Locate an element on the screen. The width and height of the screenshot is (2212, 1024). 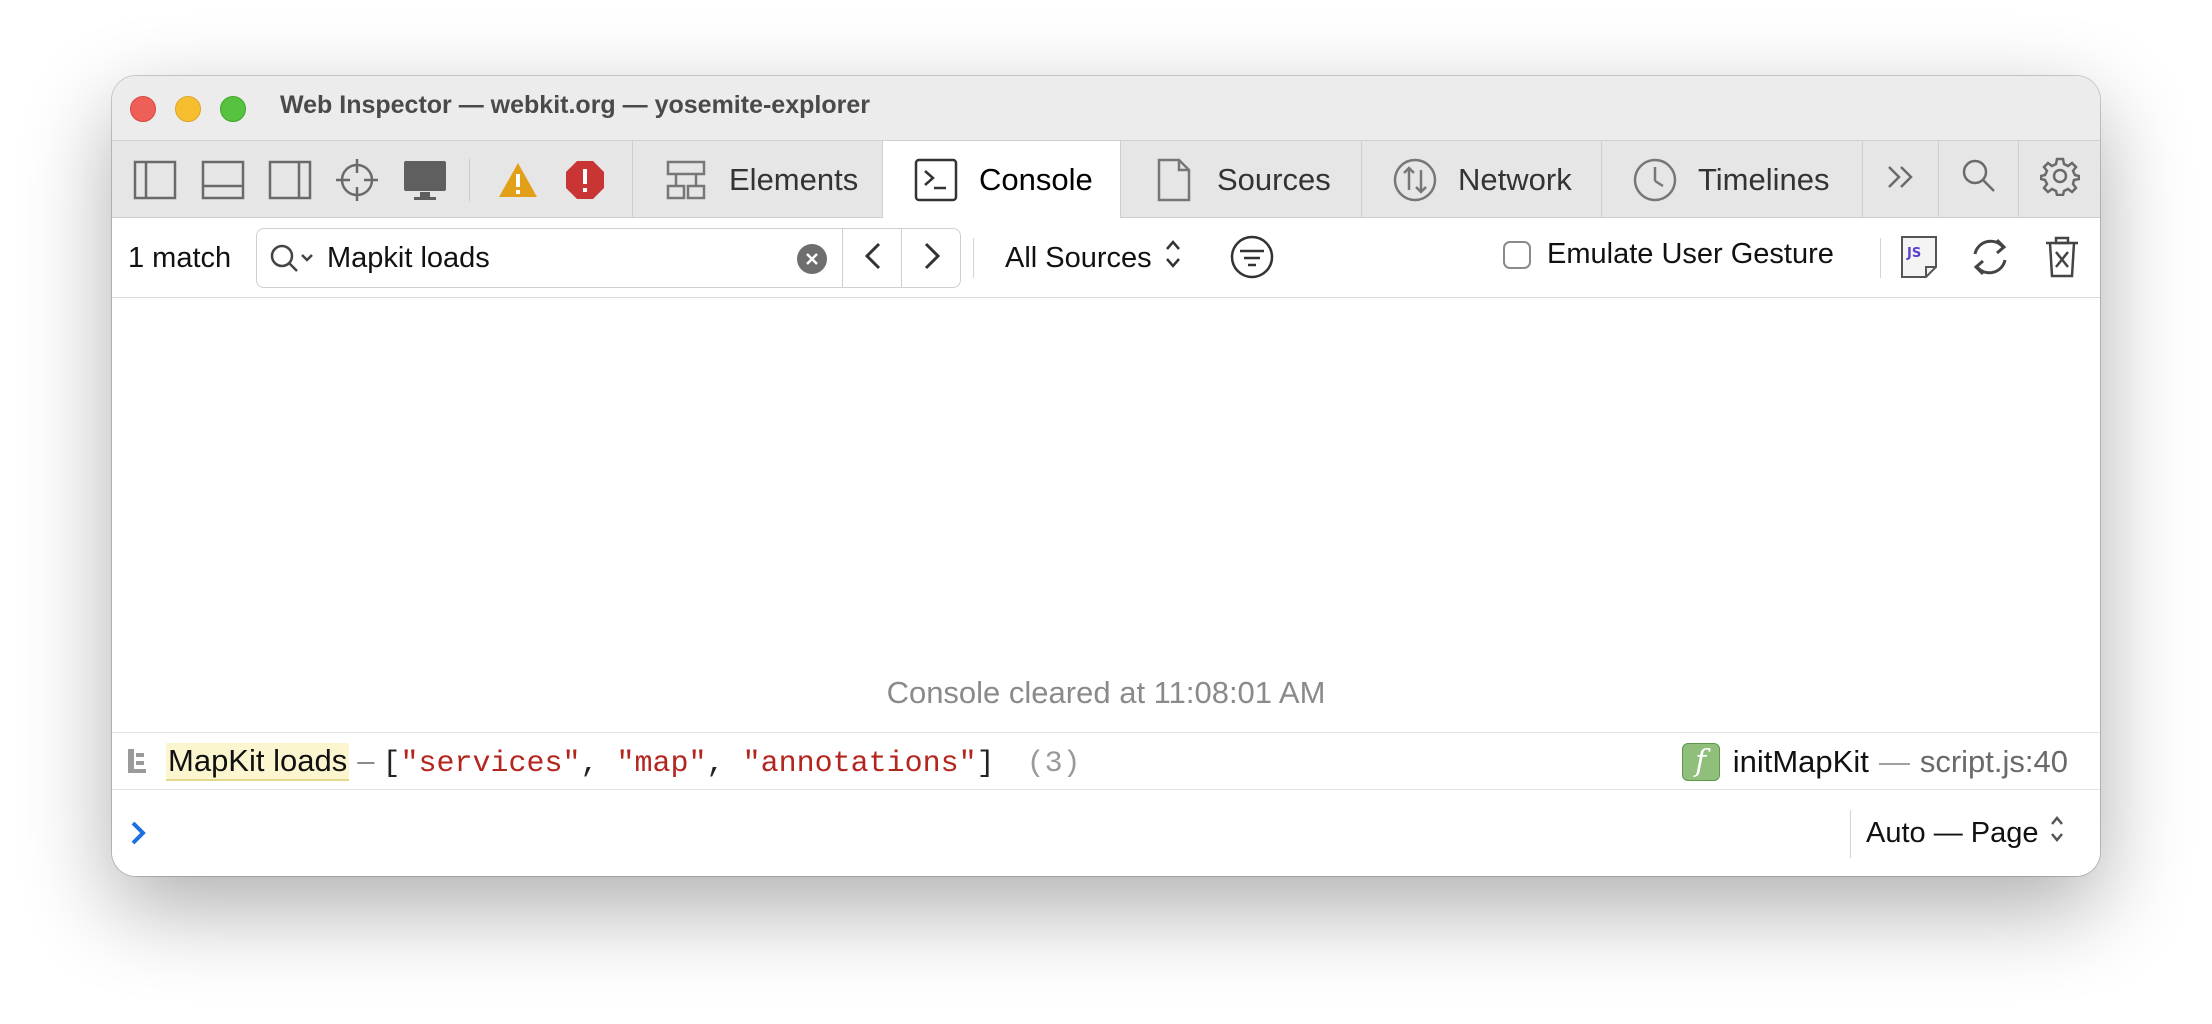
svg-text: JS is located at coordinates (1913, 253).